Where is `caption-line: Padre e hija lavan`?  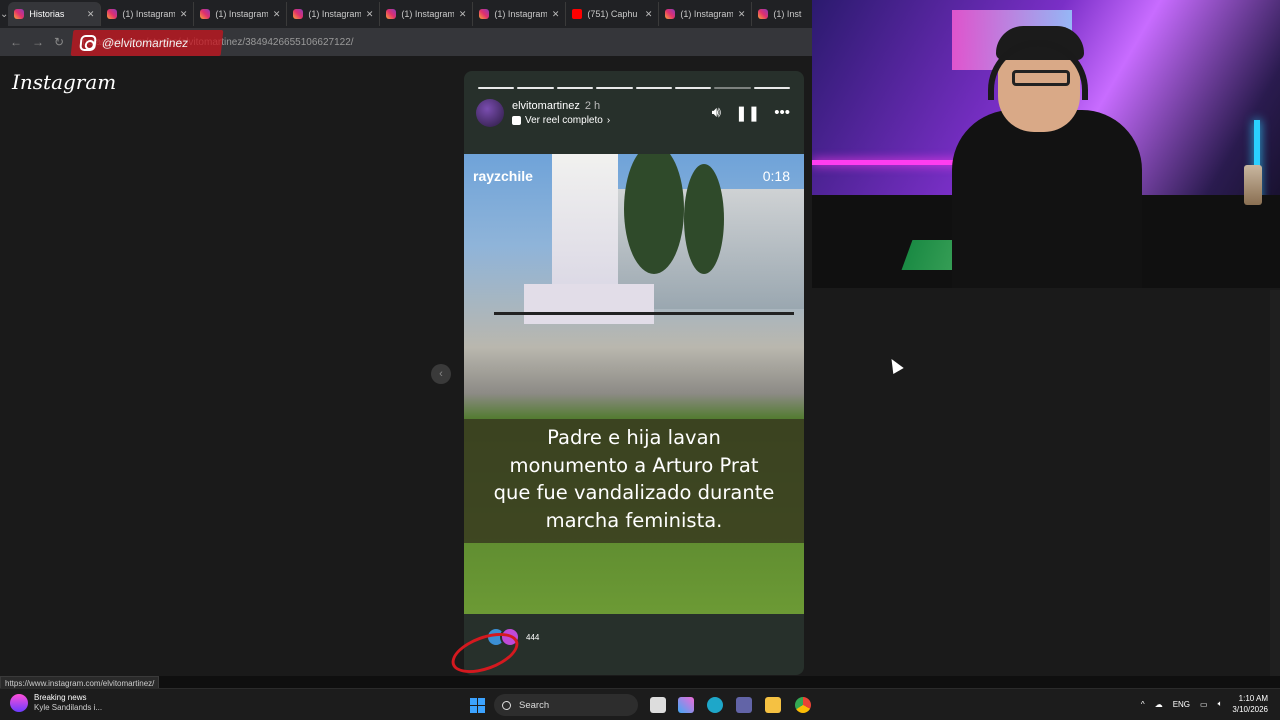 caption-line: Padre e hija lavan is located at coordinates (634, 437).